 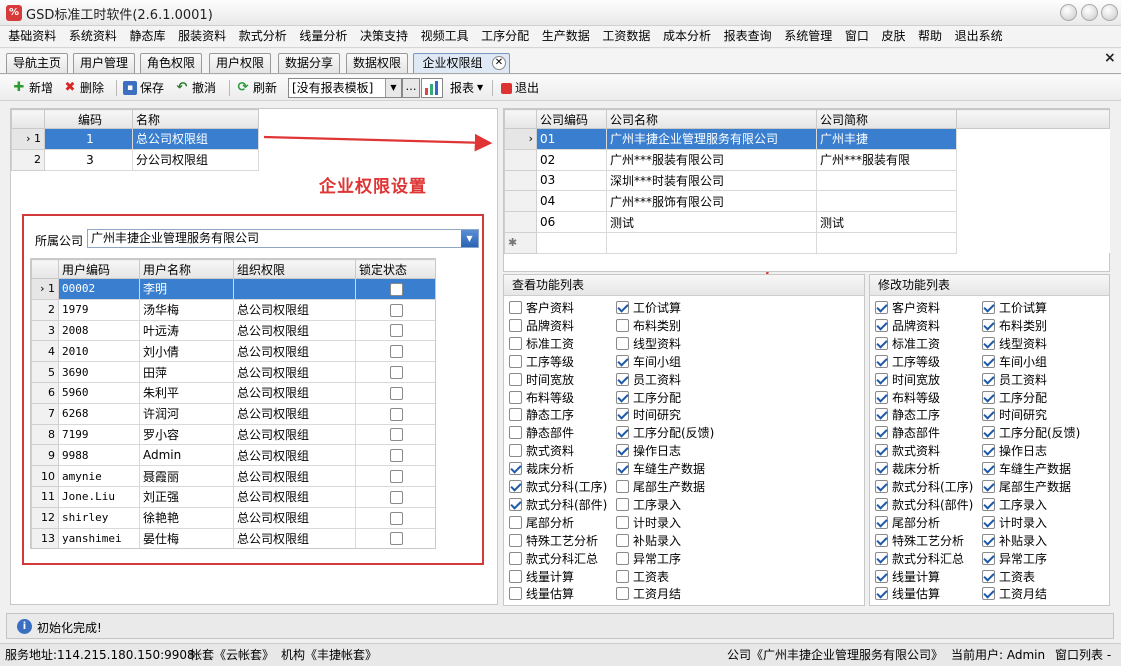 What do you see at coordinates (32, 88) in the screenshot?
I see `add-button: ✚ 新增` at bounding box center [32, 88].